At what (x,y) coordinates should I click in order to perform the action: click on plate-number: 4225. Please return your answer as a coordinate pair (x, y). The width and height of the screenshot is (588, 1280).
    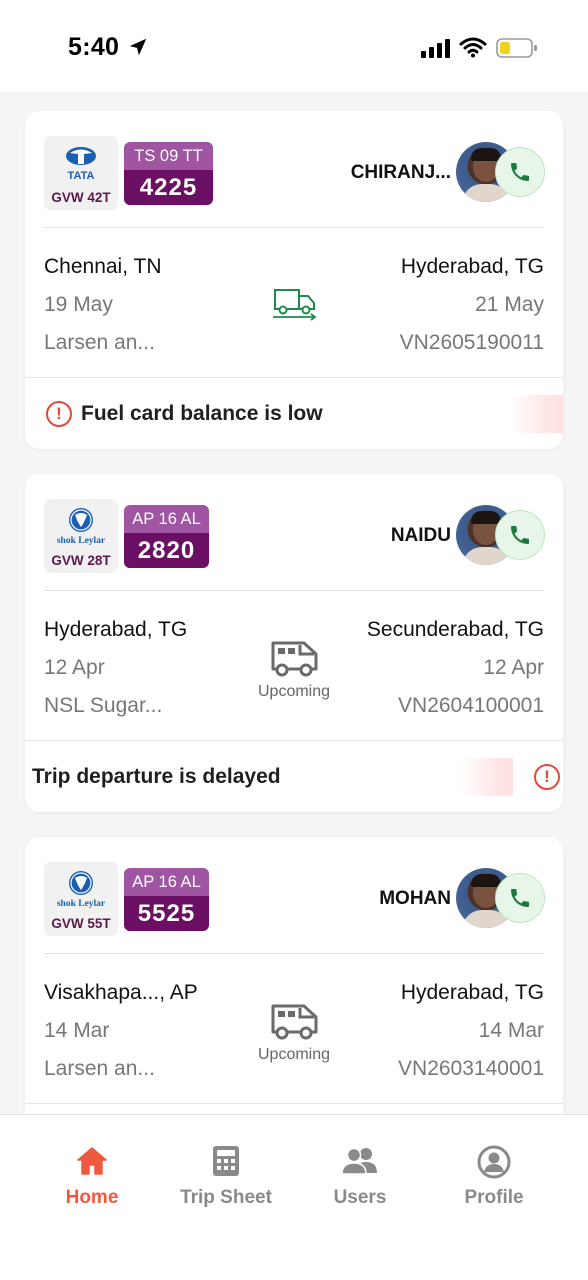
    Looking at the image, I should click on (168, 187).